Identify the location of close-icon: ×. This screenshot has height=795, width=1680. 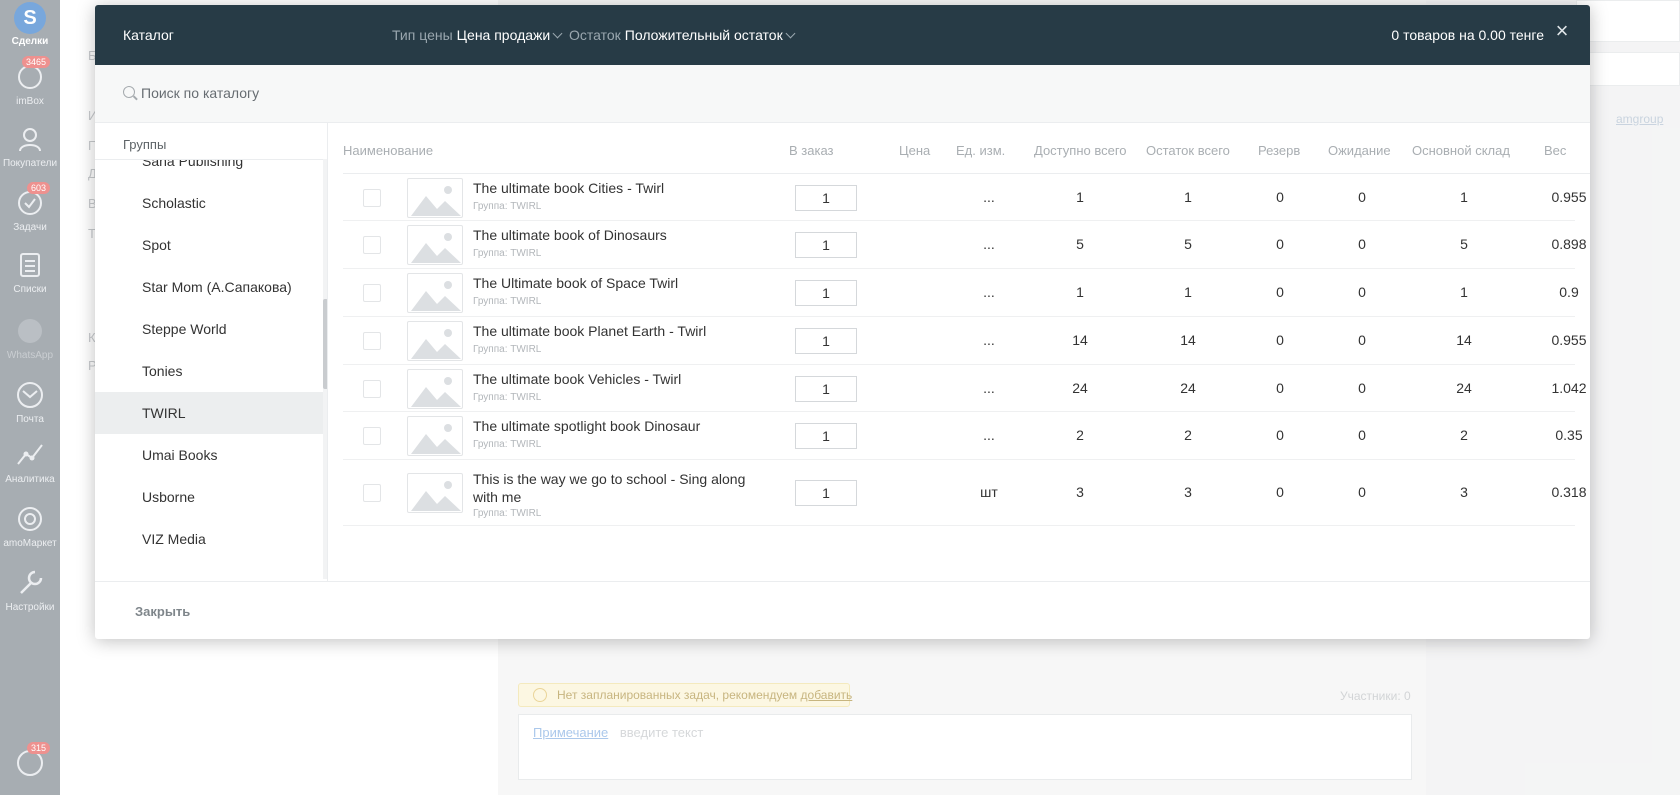
(1562, 31).